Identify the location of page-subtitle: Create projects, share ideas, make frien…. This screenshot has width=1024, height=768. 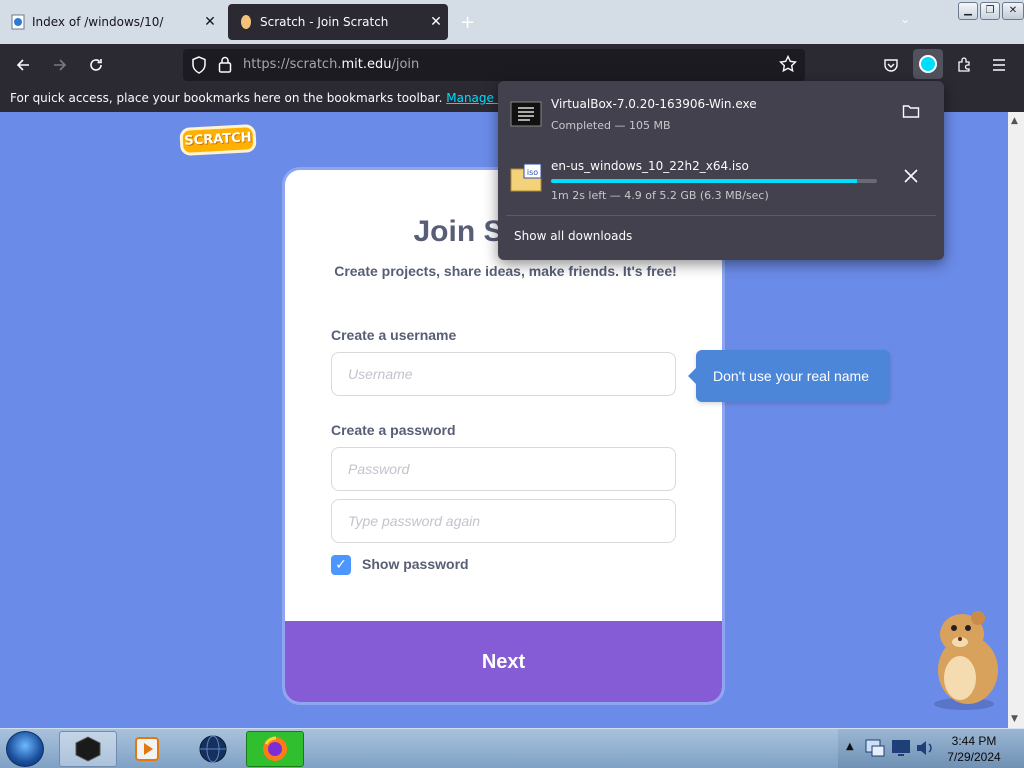
(505, 271).